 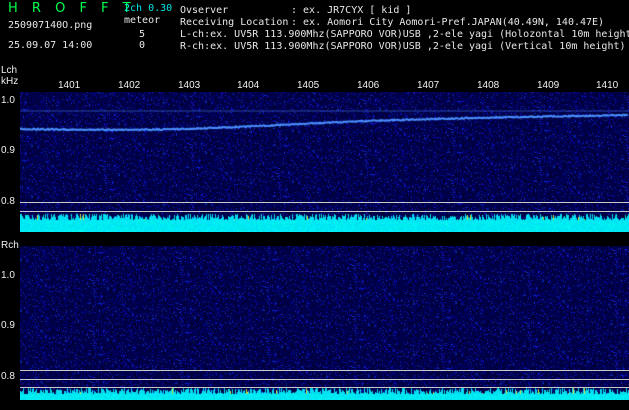 What do you see at coordinates (204, 10) in the screenshot?
I see `observer-label: Ovserver` at bounding box center [204, 10].